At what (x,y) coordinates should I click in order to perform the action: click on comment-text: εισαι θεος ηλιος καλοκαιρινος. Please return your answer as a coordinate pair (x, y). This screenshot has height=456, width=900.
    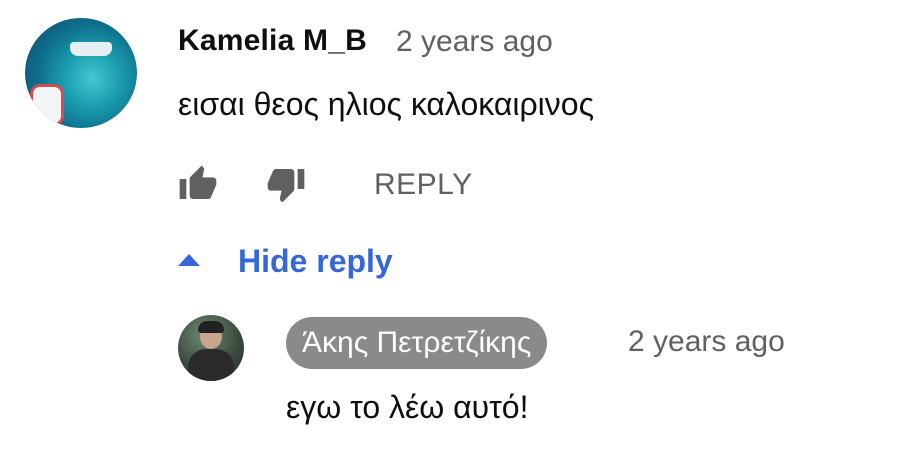
    Looking at the image, I should click on (386, 104).